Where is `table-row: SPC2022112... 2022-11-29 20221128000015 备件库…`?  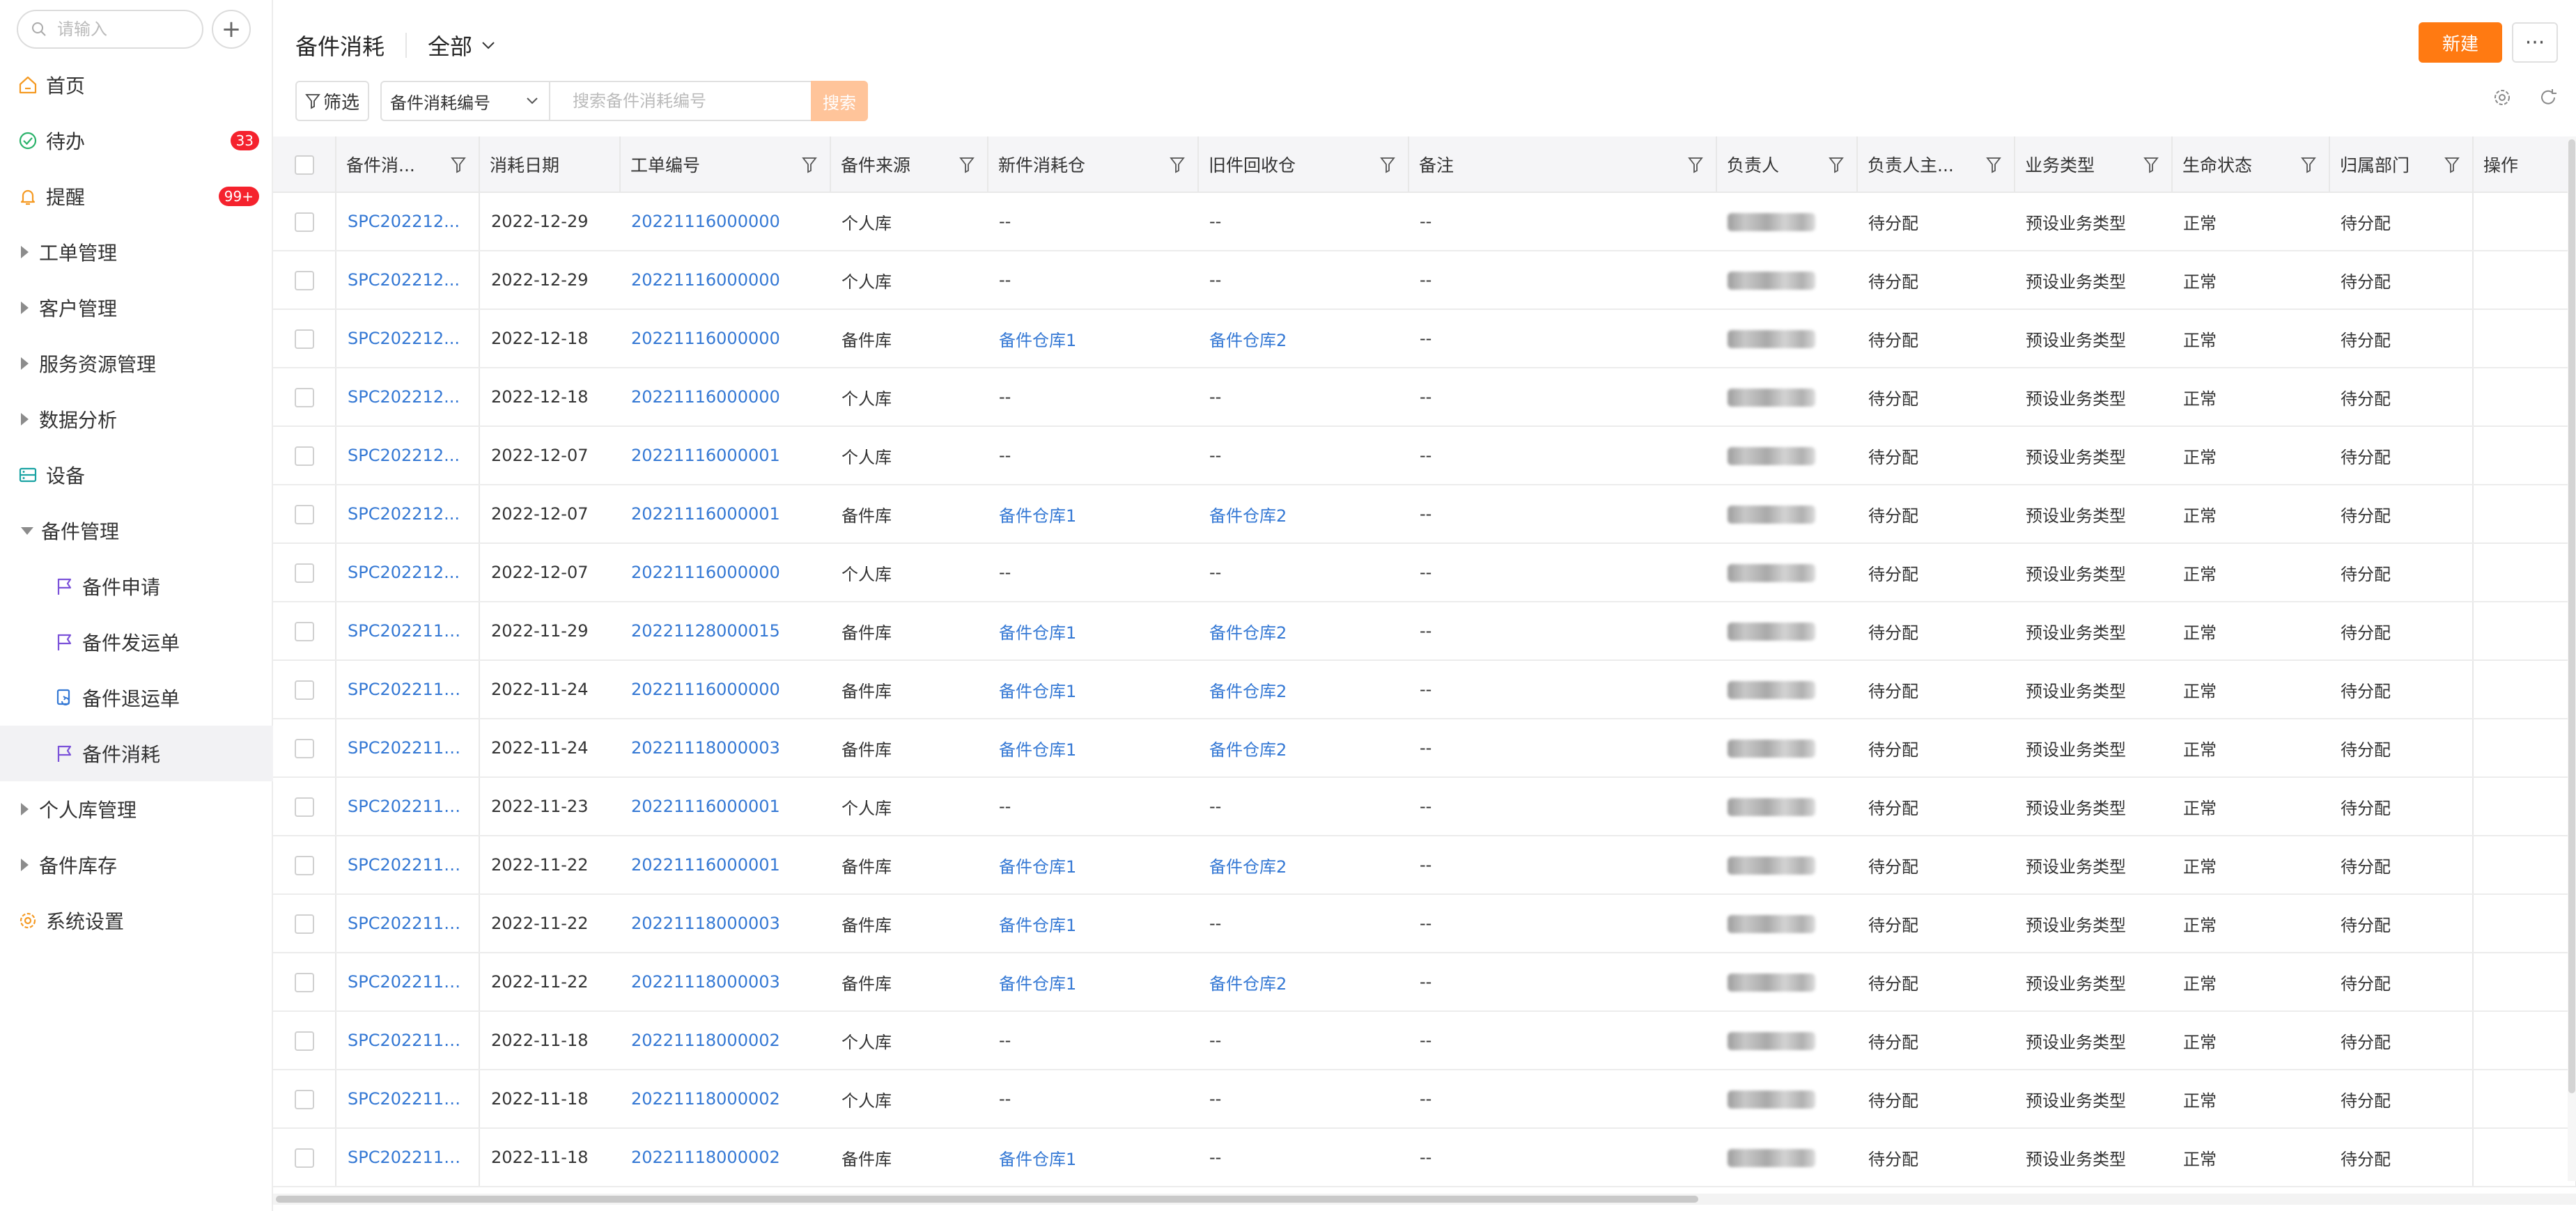 table-row: SPC2022112... 2022-11-29 20221128000015 备件库… is located at coordinates (1424, 631).